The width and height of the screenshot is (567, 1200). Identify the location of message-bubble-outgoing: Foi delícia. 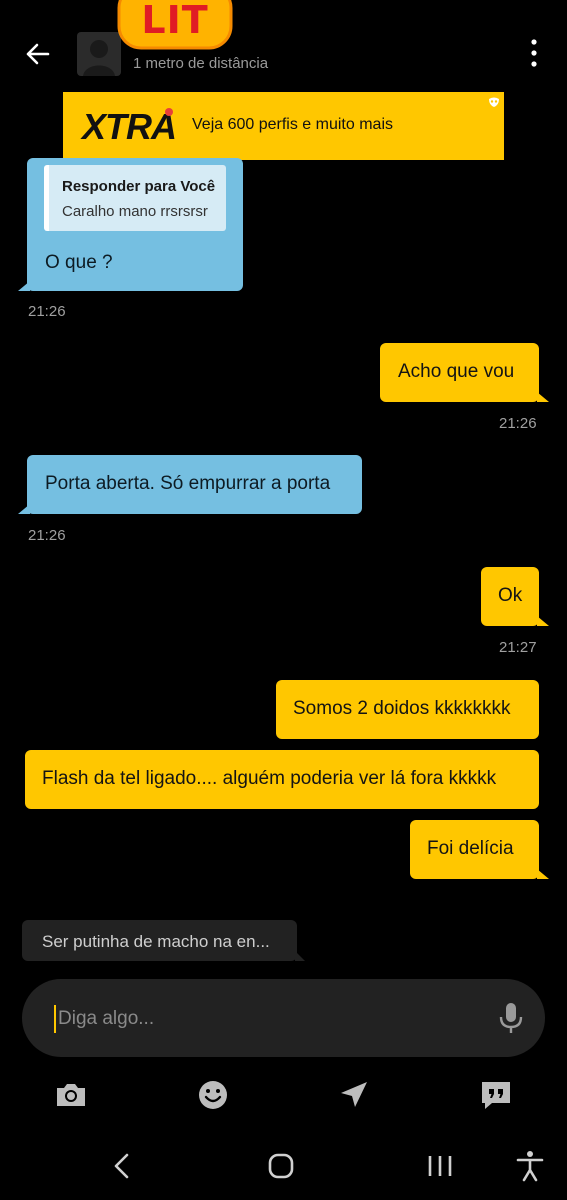
(474, 849).